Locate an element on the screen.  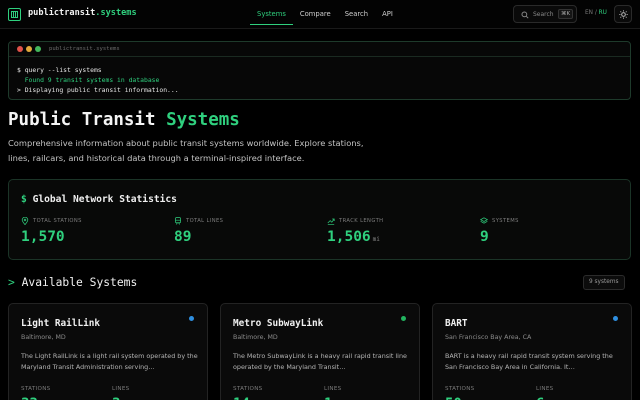
system-name: Light RailLink is located at coordinates (60, 323).